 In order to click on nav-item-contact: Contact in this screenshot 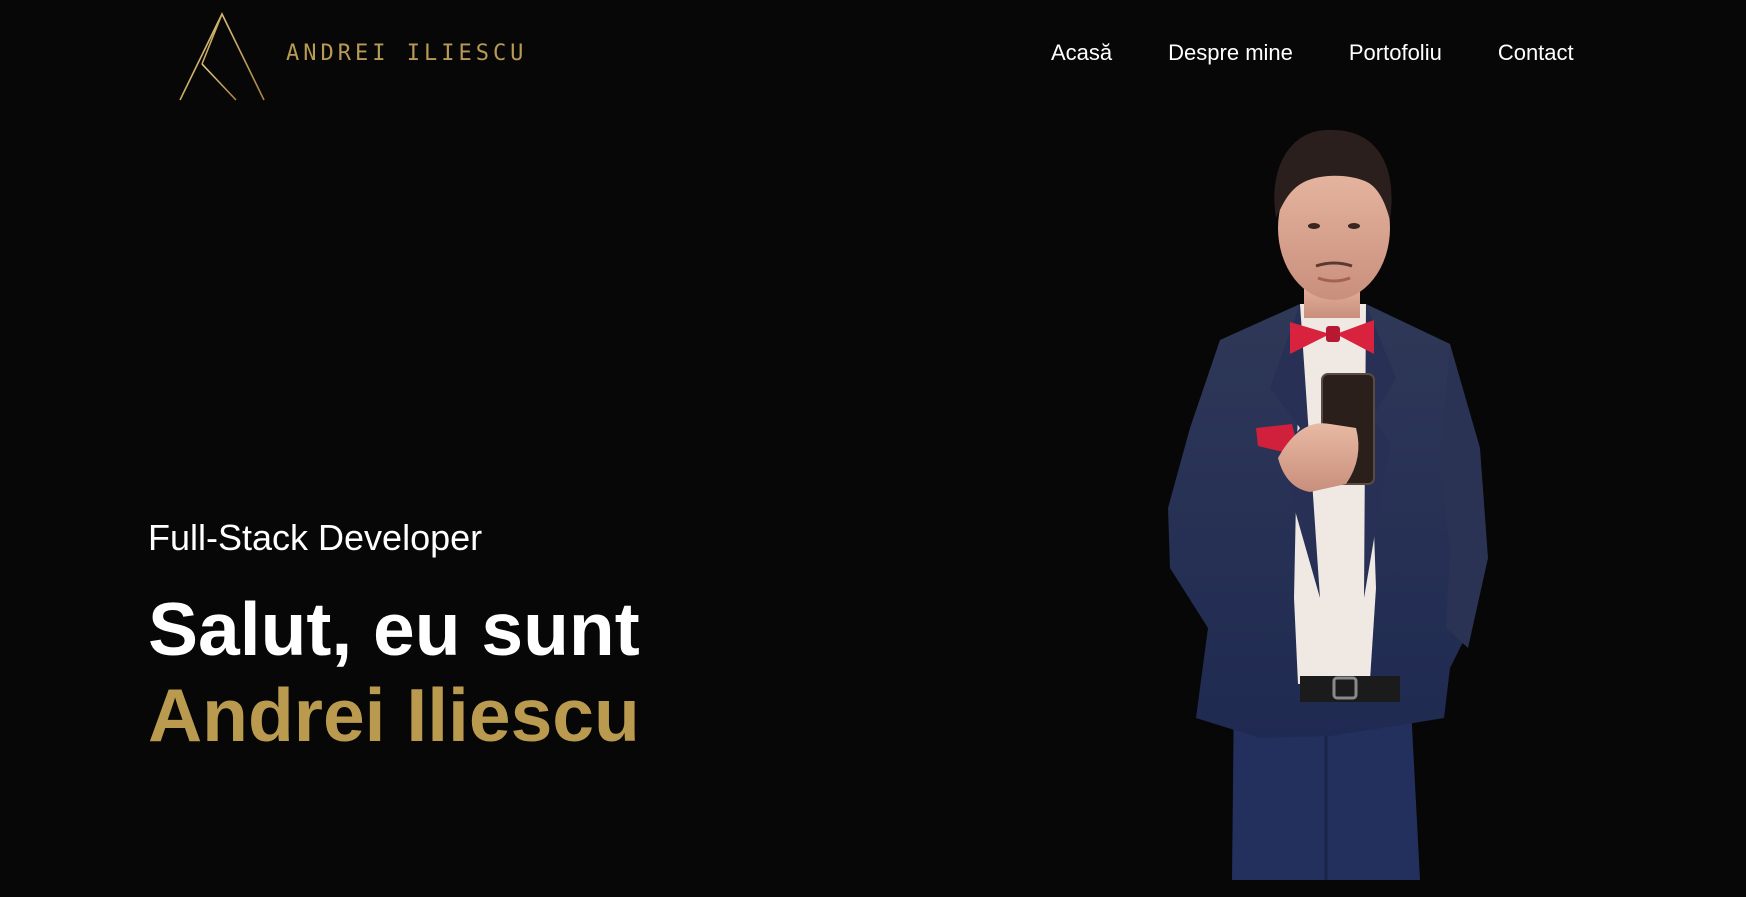, I will do `click(1536, 53)`.